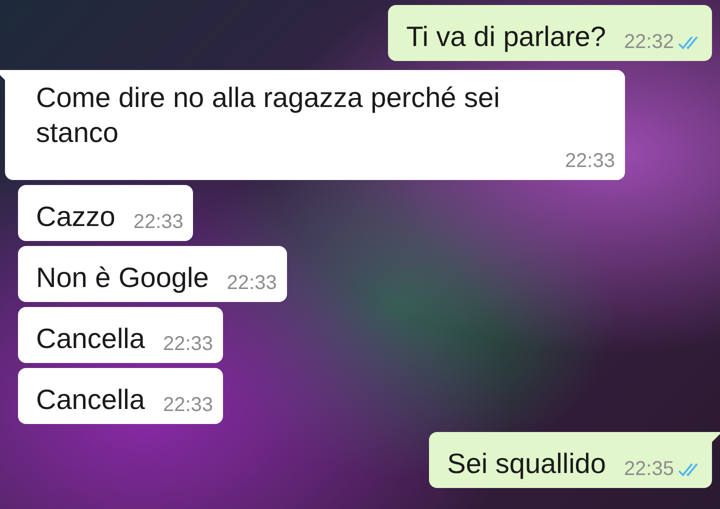 This screenshot has height=509, width=720. Describe the element at coordinates (649, 469) in the screenshot. I see `message-time: 22:35` at that location.